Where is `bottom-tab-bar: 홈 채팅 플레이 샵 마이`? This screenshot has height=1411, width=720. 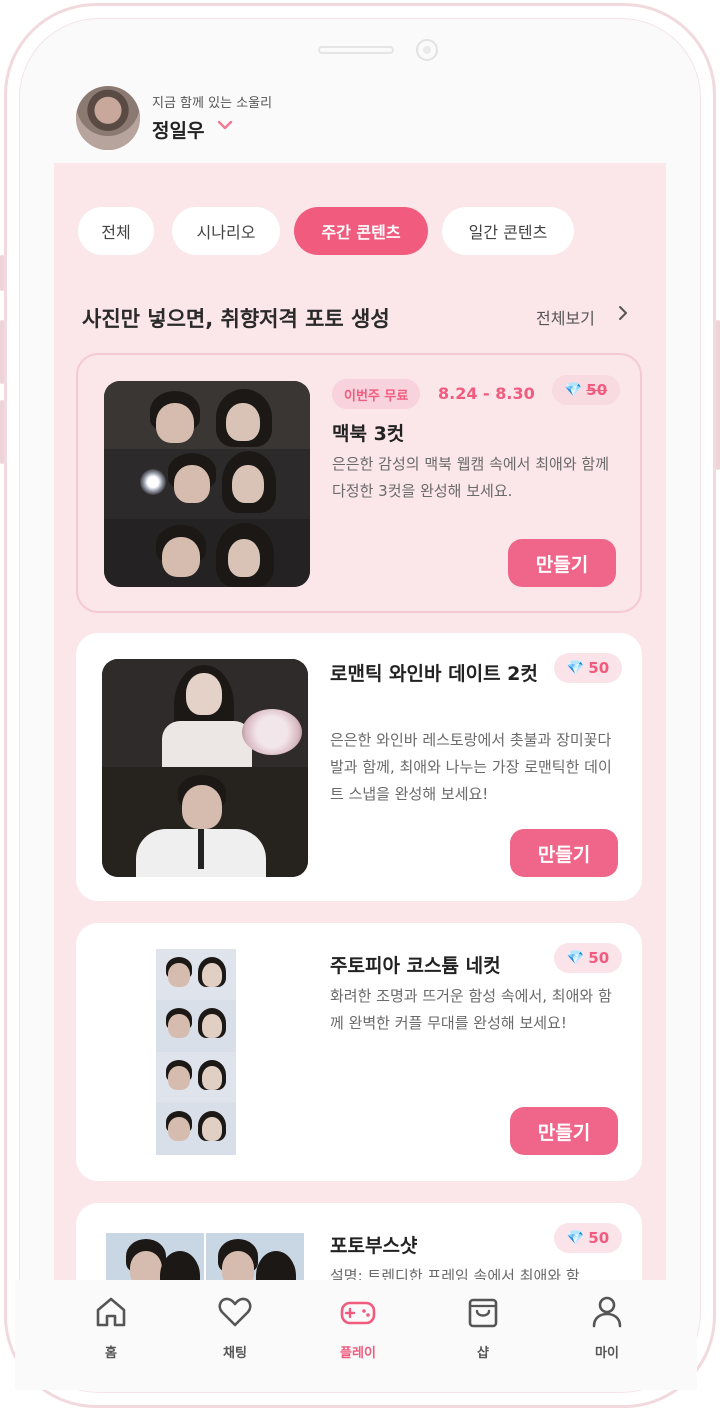
bottom-tab-bar: 홈 채팅 플레이 샵 마이 is located at coordinates (356, 1335).